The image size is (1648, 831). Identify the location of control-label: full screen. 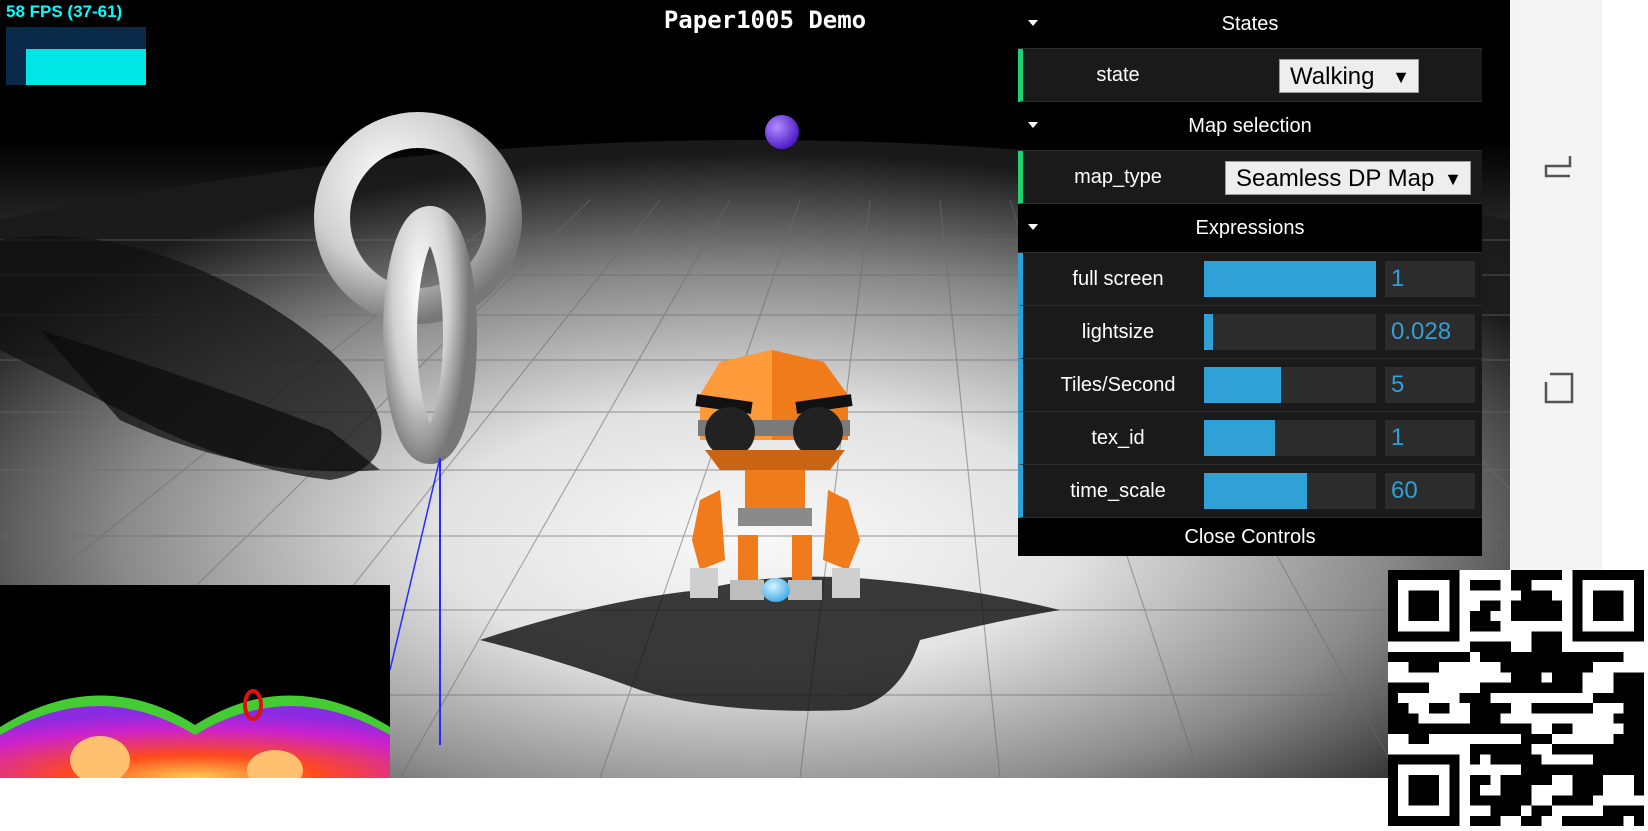
(1118, 279).